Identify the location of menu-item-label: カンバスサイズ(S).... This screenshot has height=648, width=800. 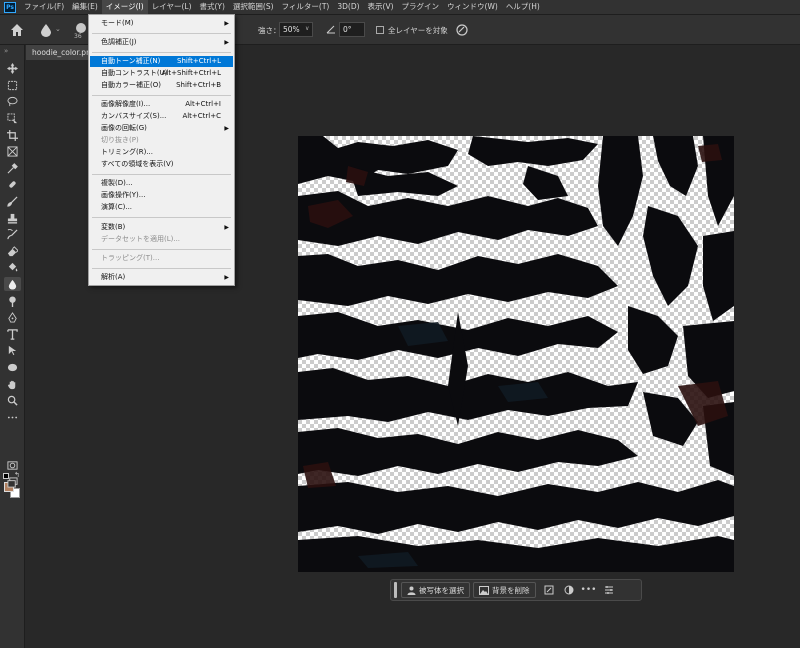
(134, 116).